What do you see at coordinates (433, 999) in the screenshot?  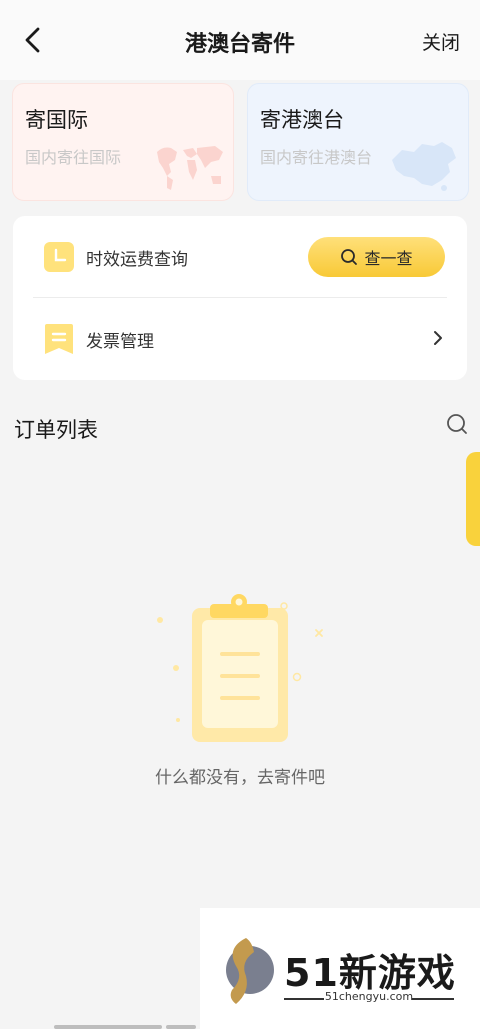 I see `watermark-rule` at bounding box center [433, 999].